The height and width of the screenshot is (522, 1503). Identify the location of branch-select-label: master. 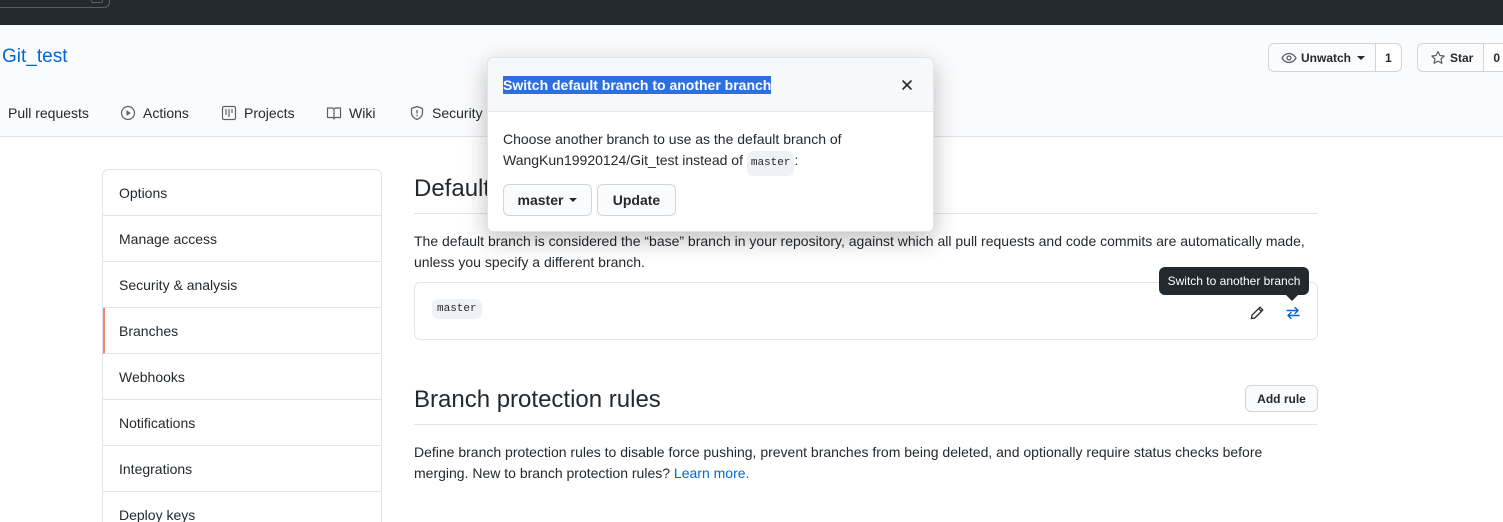
(540, 200).